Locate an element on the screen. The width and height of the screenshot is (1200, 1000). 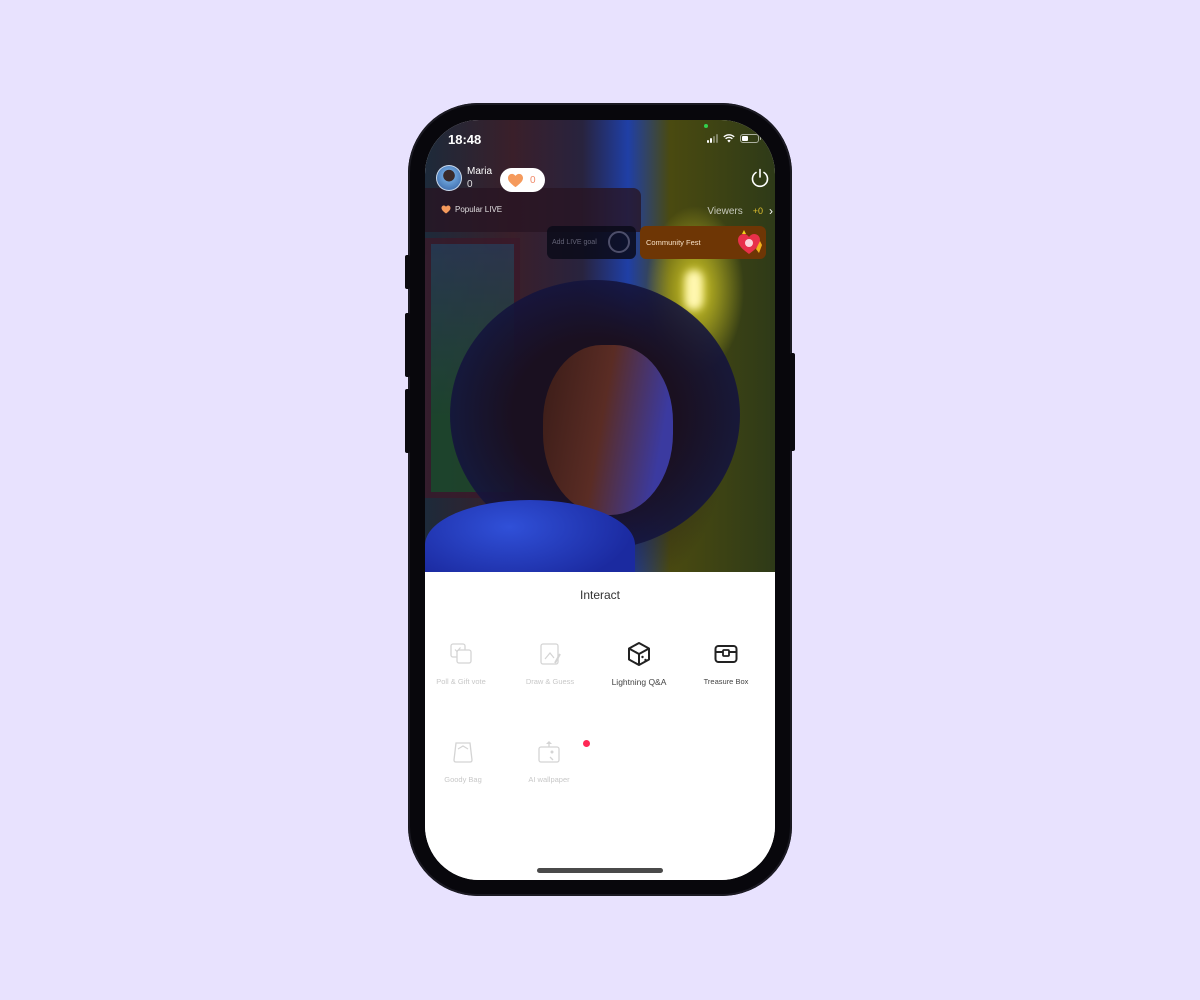
treasure-chest-icon is located at coordinates (726, 654).